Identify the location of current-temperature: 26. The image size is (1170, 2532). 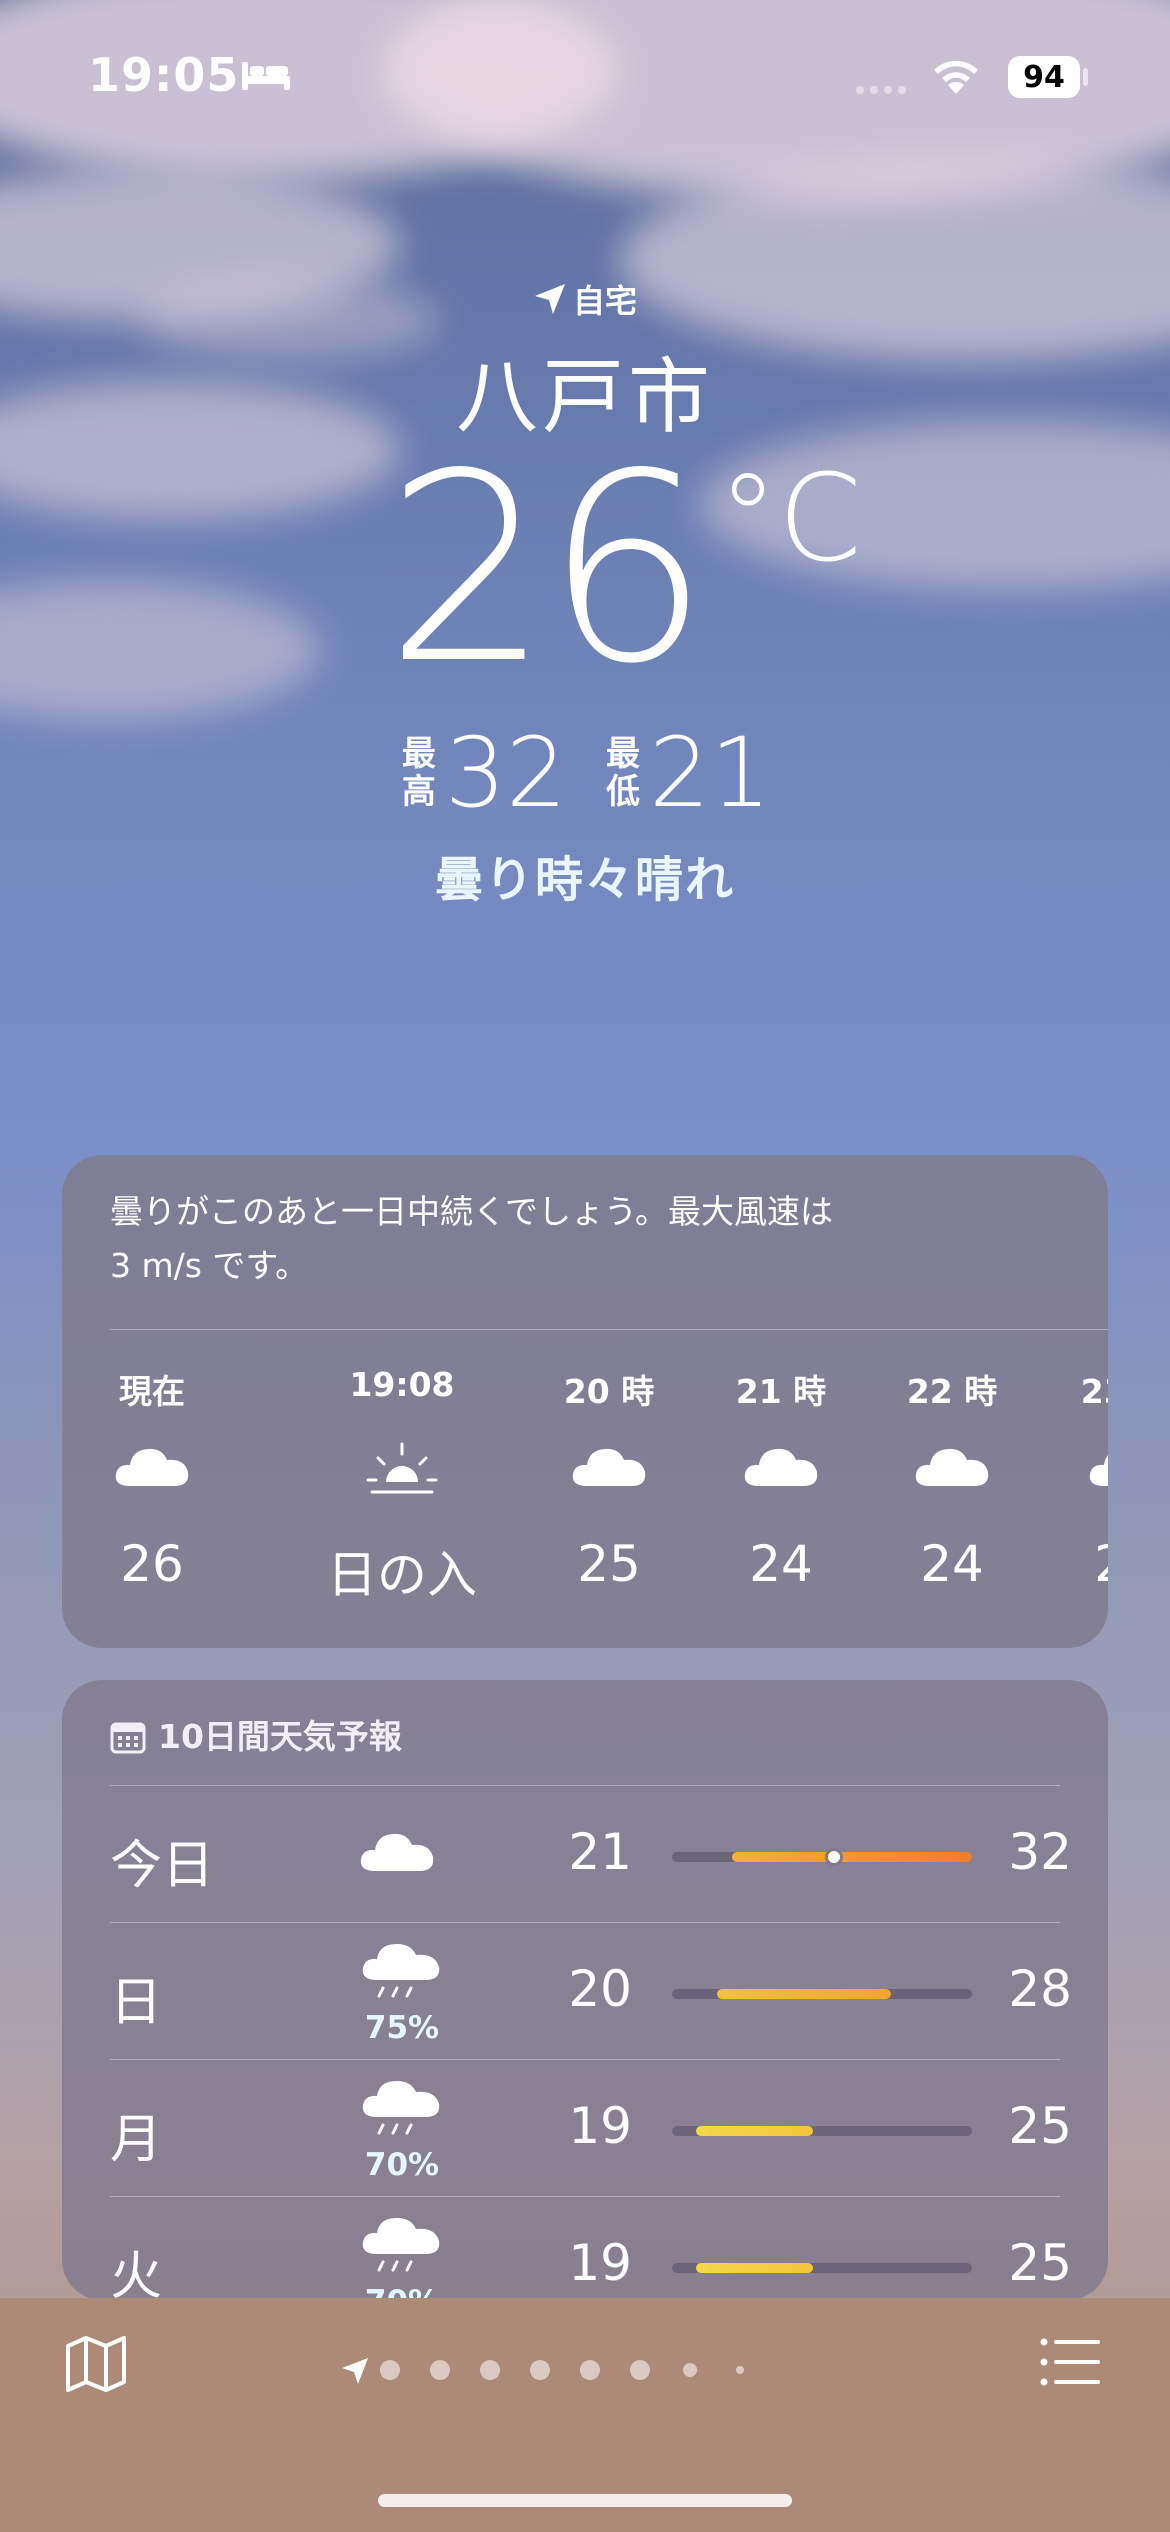
(547, 570).